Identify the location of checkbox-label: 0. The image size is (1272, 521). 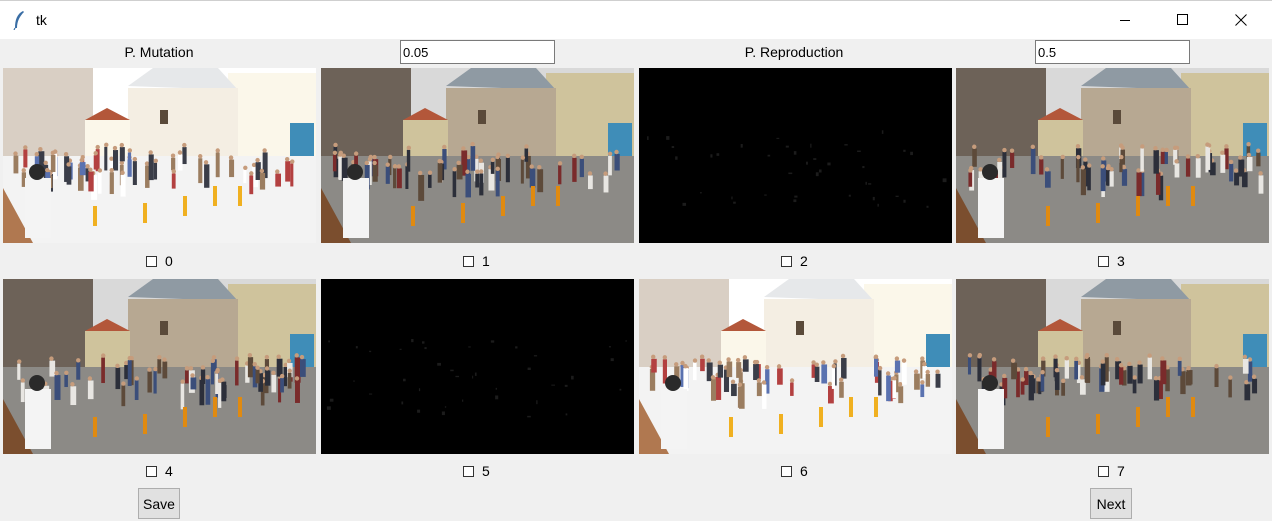
(169, 261).